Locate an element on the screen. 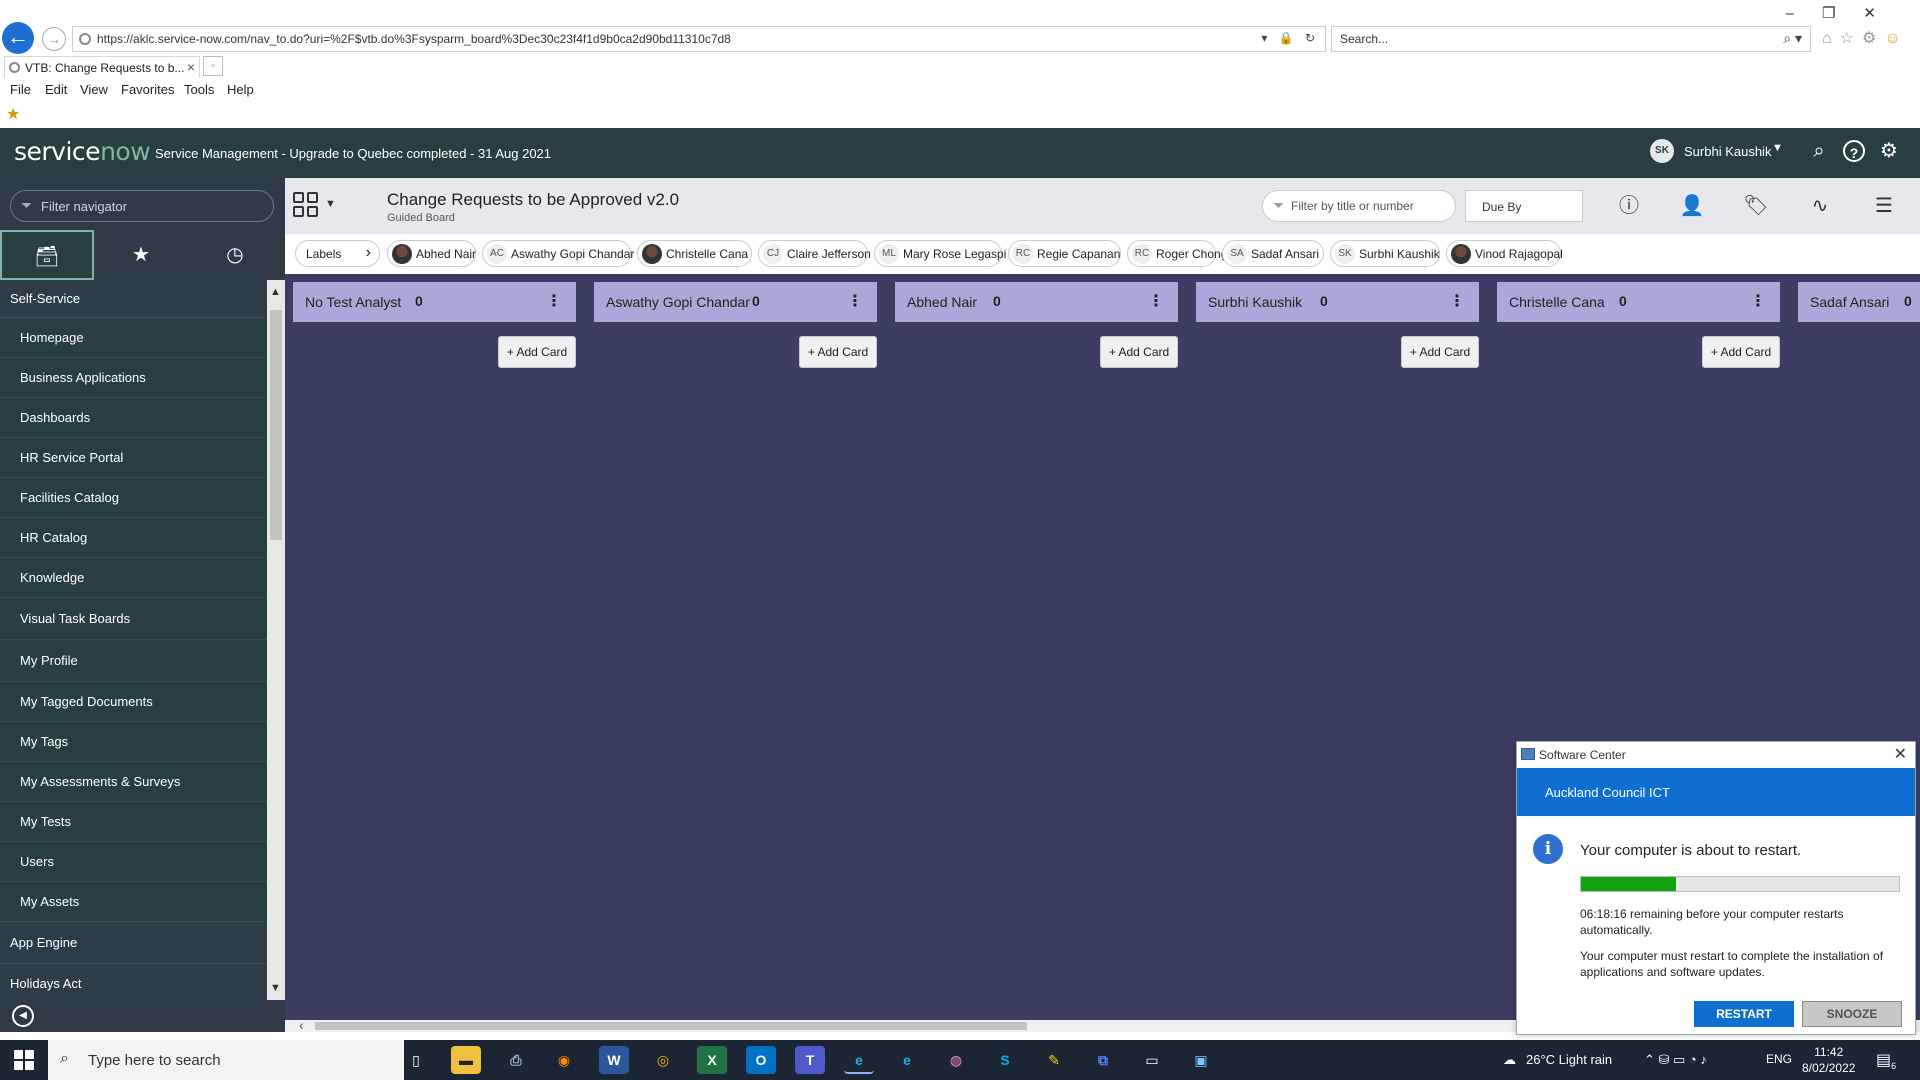 Image resolution: width=1920 pixels, height=1080 pixels. edge-icon: e is located at coordinates (907, 1060).